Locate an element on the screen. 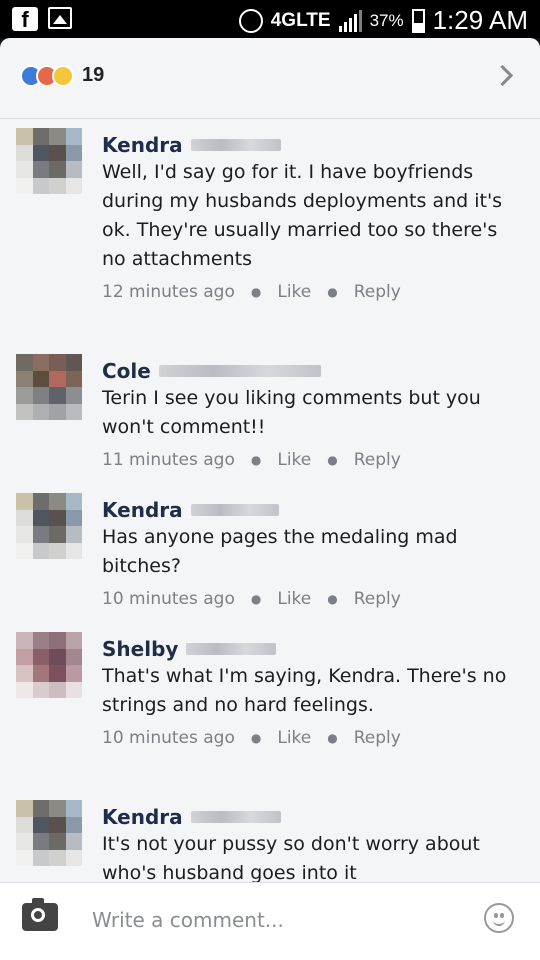  commenter-name: Shelby is located at coordinates (307, 649).